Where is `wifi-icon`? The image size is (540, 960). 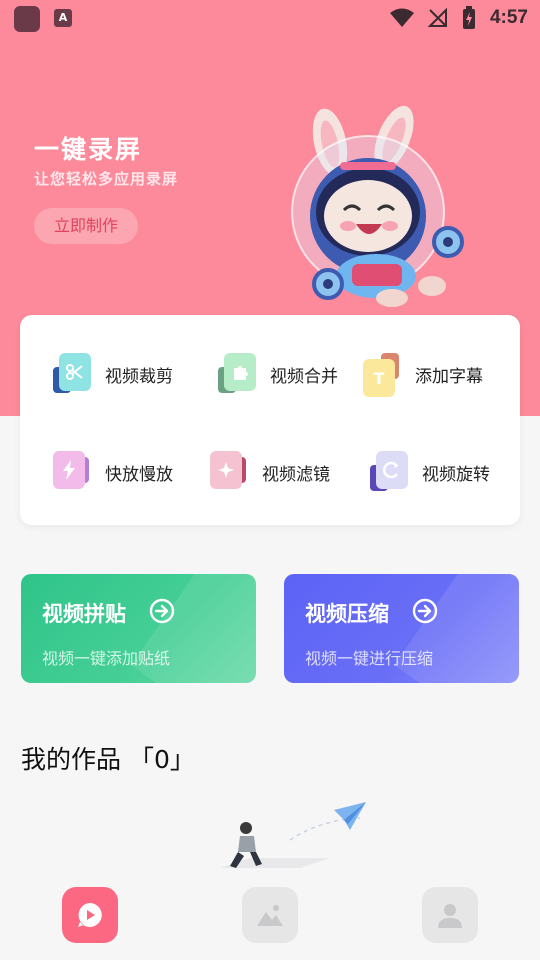
wifi-icon is located at coordinates (401, 17).